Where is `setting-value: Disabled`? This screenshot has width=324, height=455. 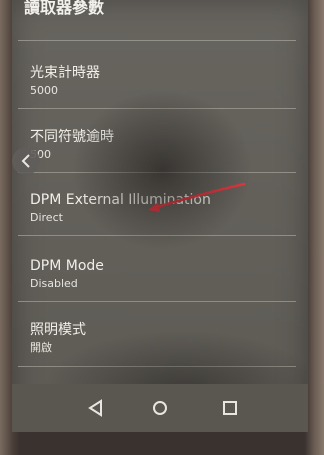 setting-value: Disabled is located at coordinates (54, 283).